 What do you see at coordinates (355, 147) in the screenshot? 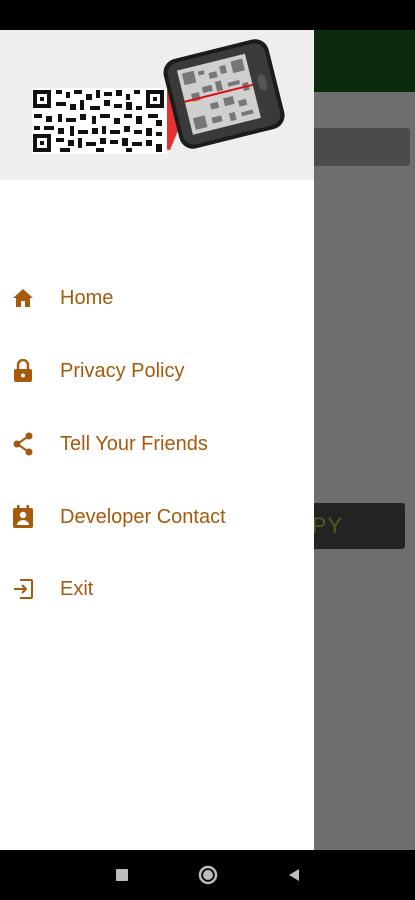
I see `app-input-field` at bounding box center [355, 147].